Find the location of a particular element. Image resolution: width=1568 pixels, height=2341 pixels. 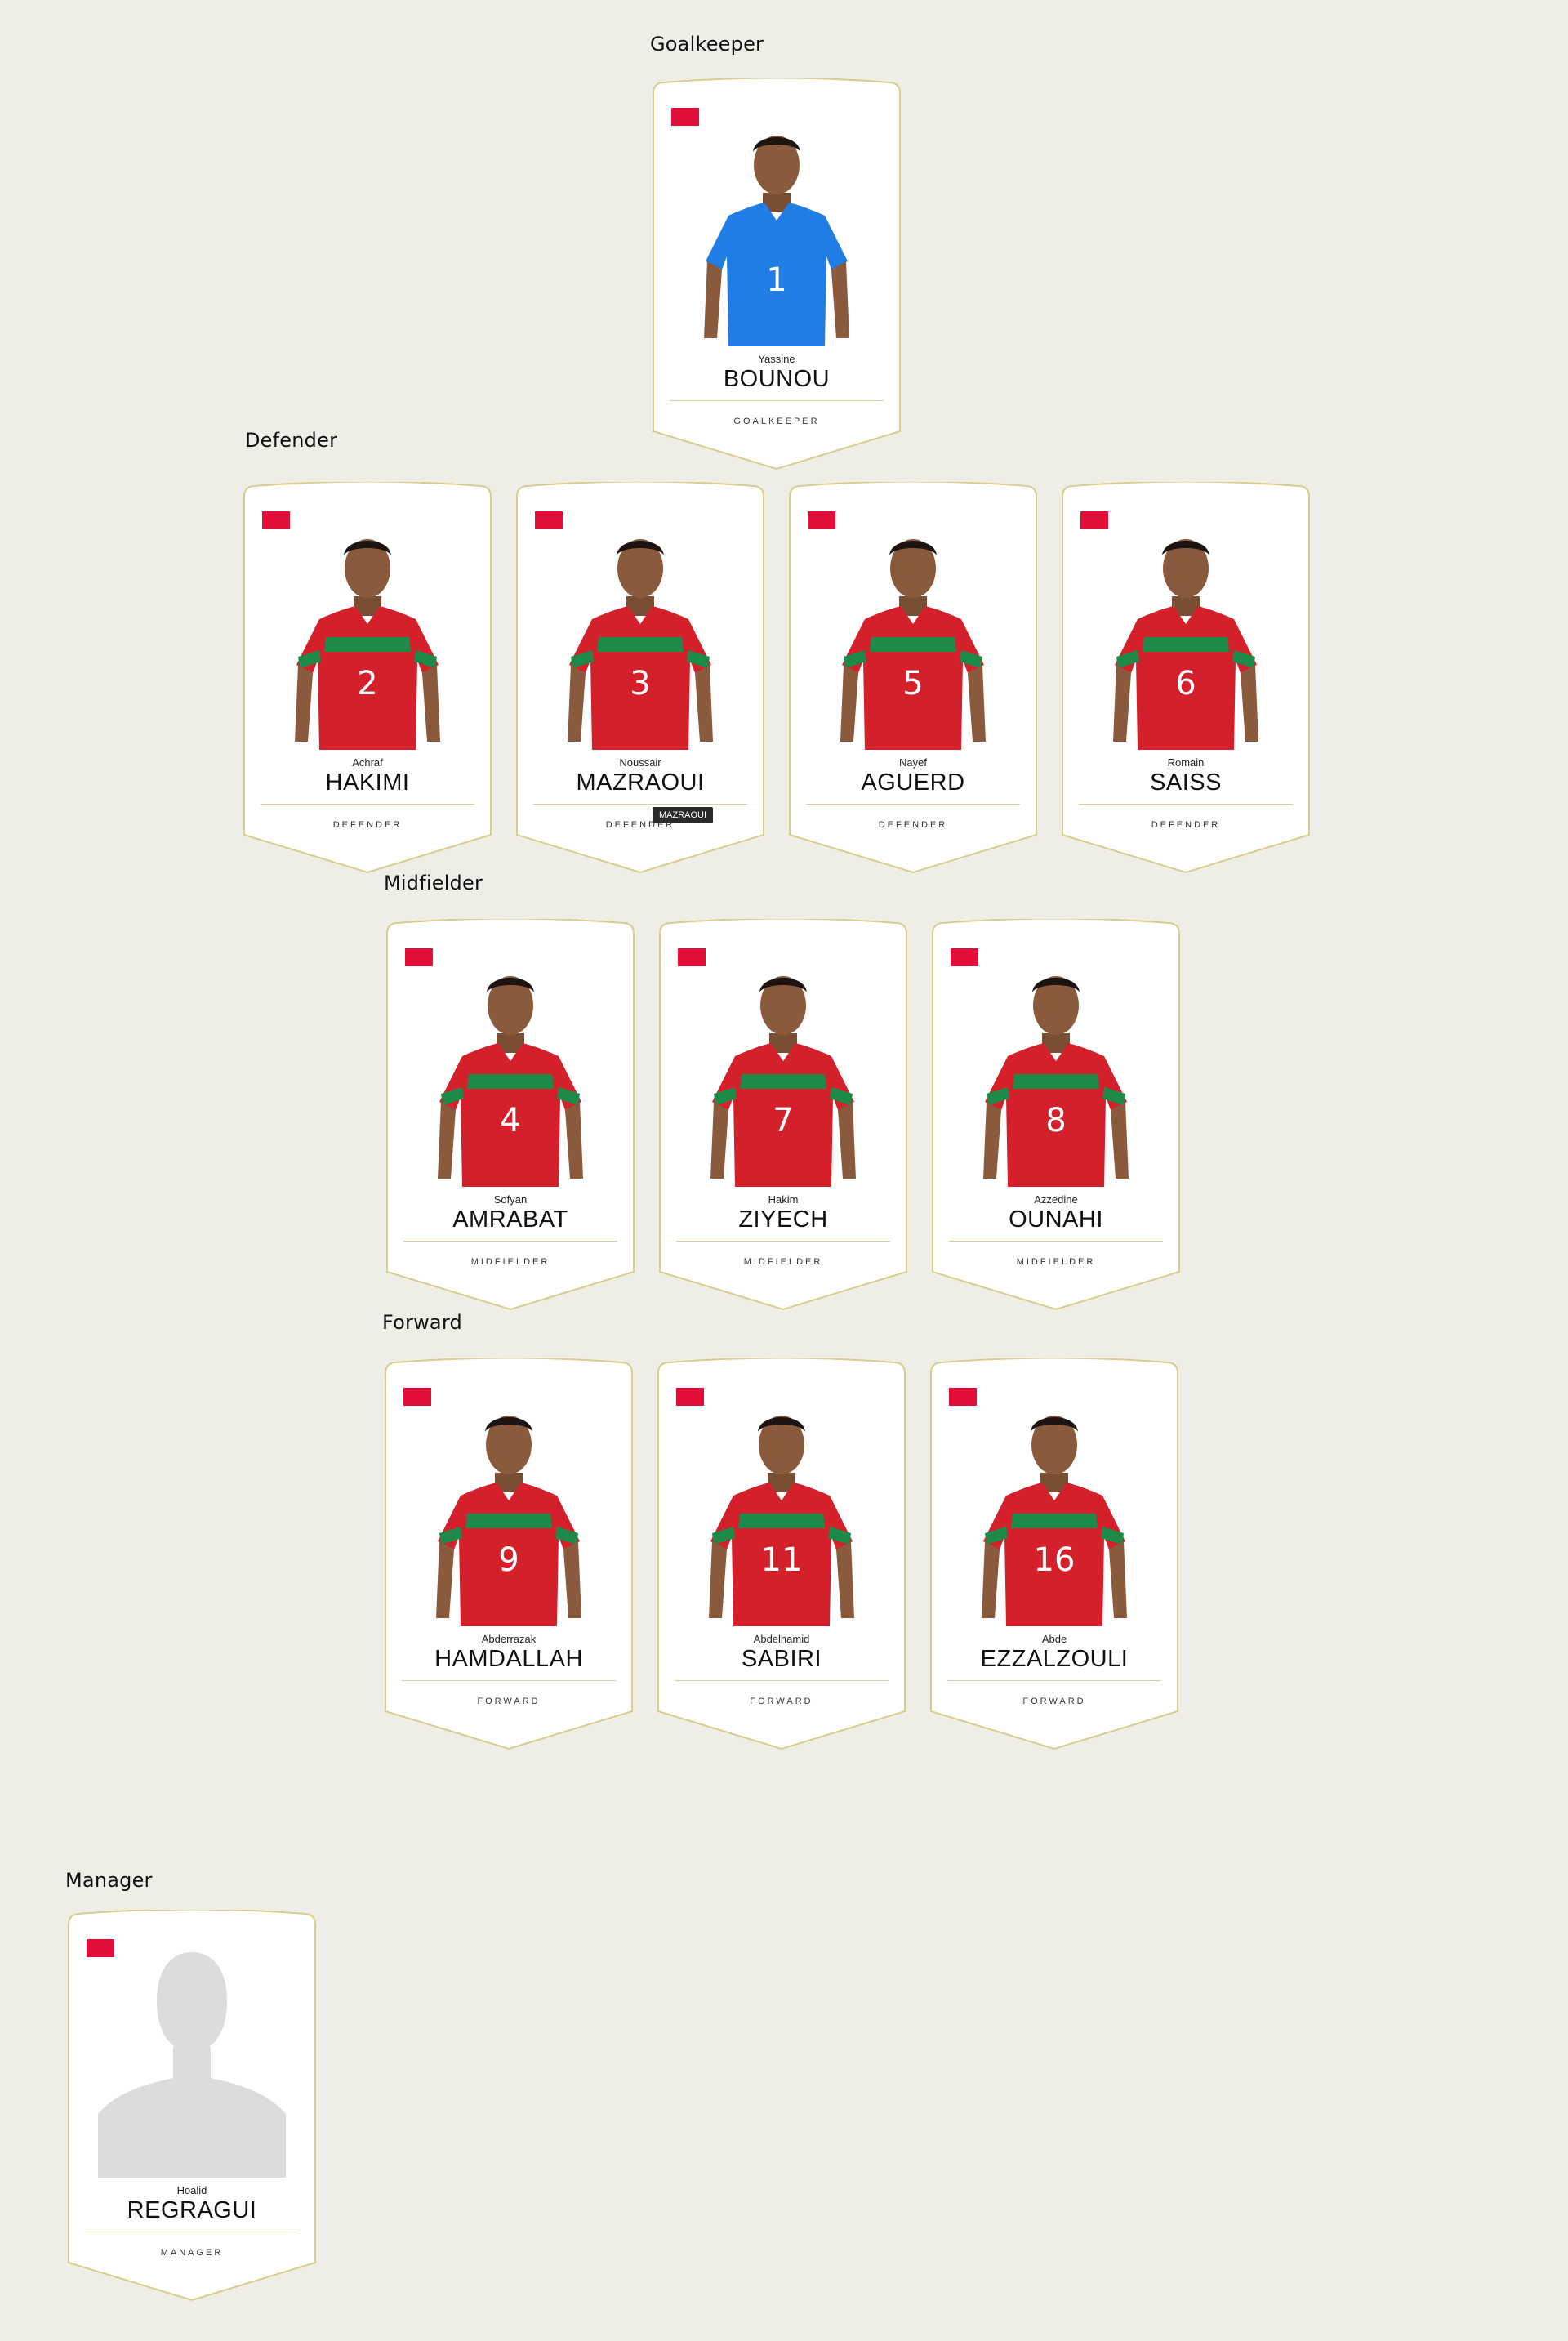

player-first-name: Hakim is located at coordinates (783, 1199).